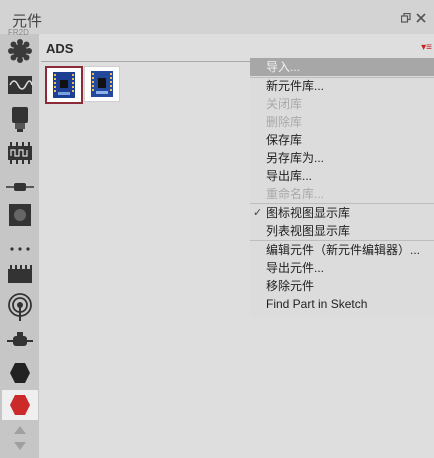 Image resolution: width=434 pixels, height=458 pixels. Describe the element at coordinates (342, 304) in the screenshot. I see `menu-item-find-part: Find Part in Sketch` at that location.